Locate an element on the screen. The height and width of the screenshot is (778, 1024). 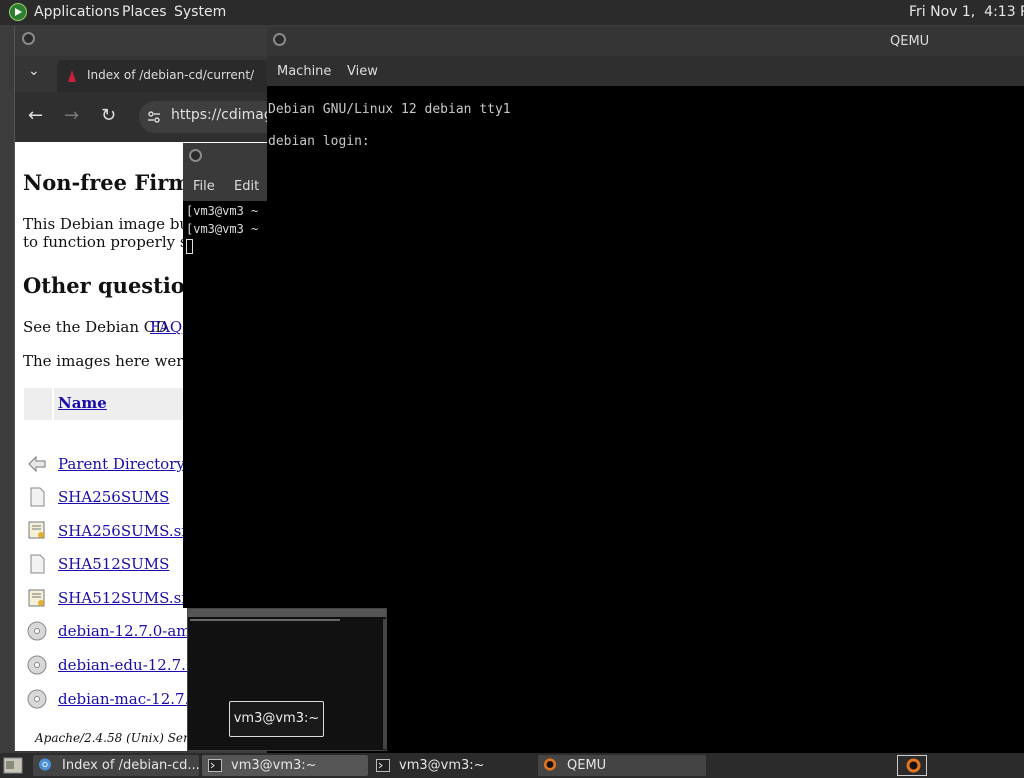
qemu-menu-machine: Machine is located at coordinates (304, 71).